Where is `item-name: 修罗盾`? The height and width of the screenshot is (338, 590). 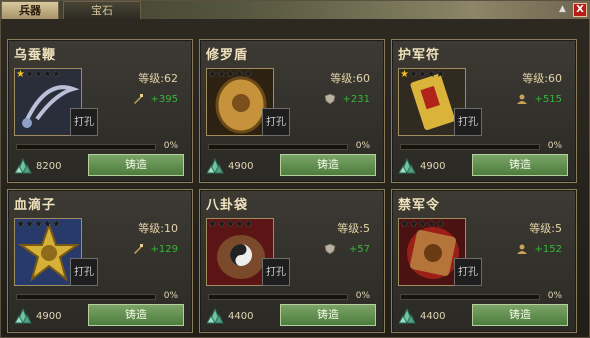
item-name: 修罗盾 is located at coordinates (227, 55).